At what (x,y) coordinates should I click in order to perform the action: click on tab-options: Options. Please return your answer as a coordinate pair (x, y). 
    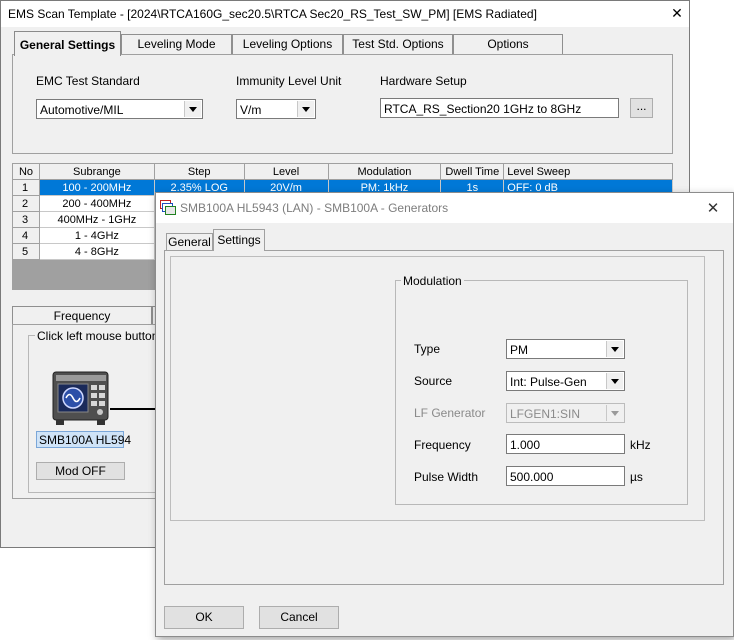
    Looking at the image, I should click on (508, 44).